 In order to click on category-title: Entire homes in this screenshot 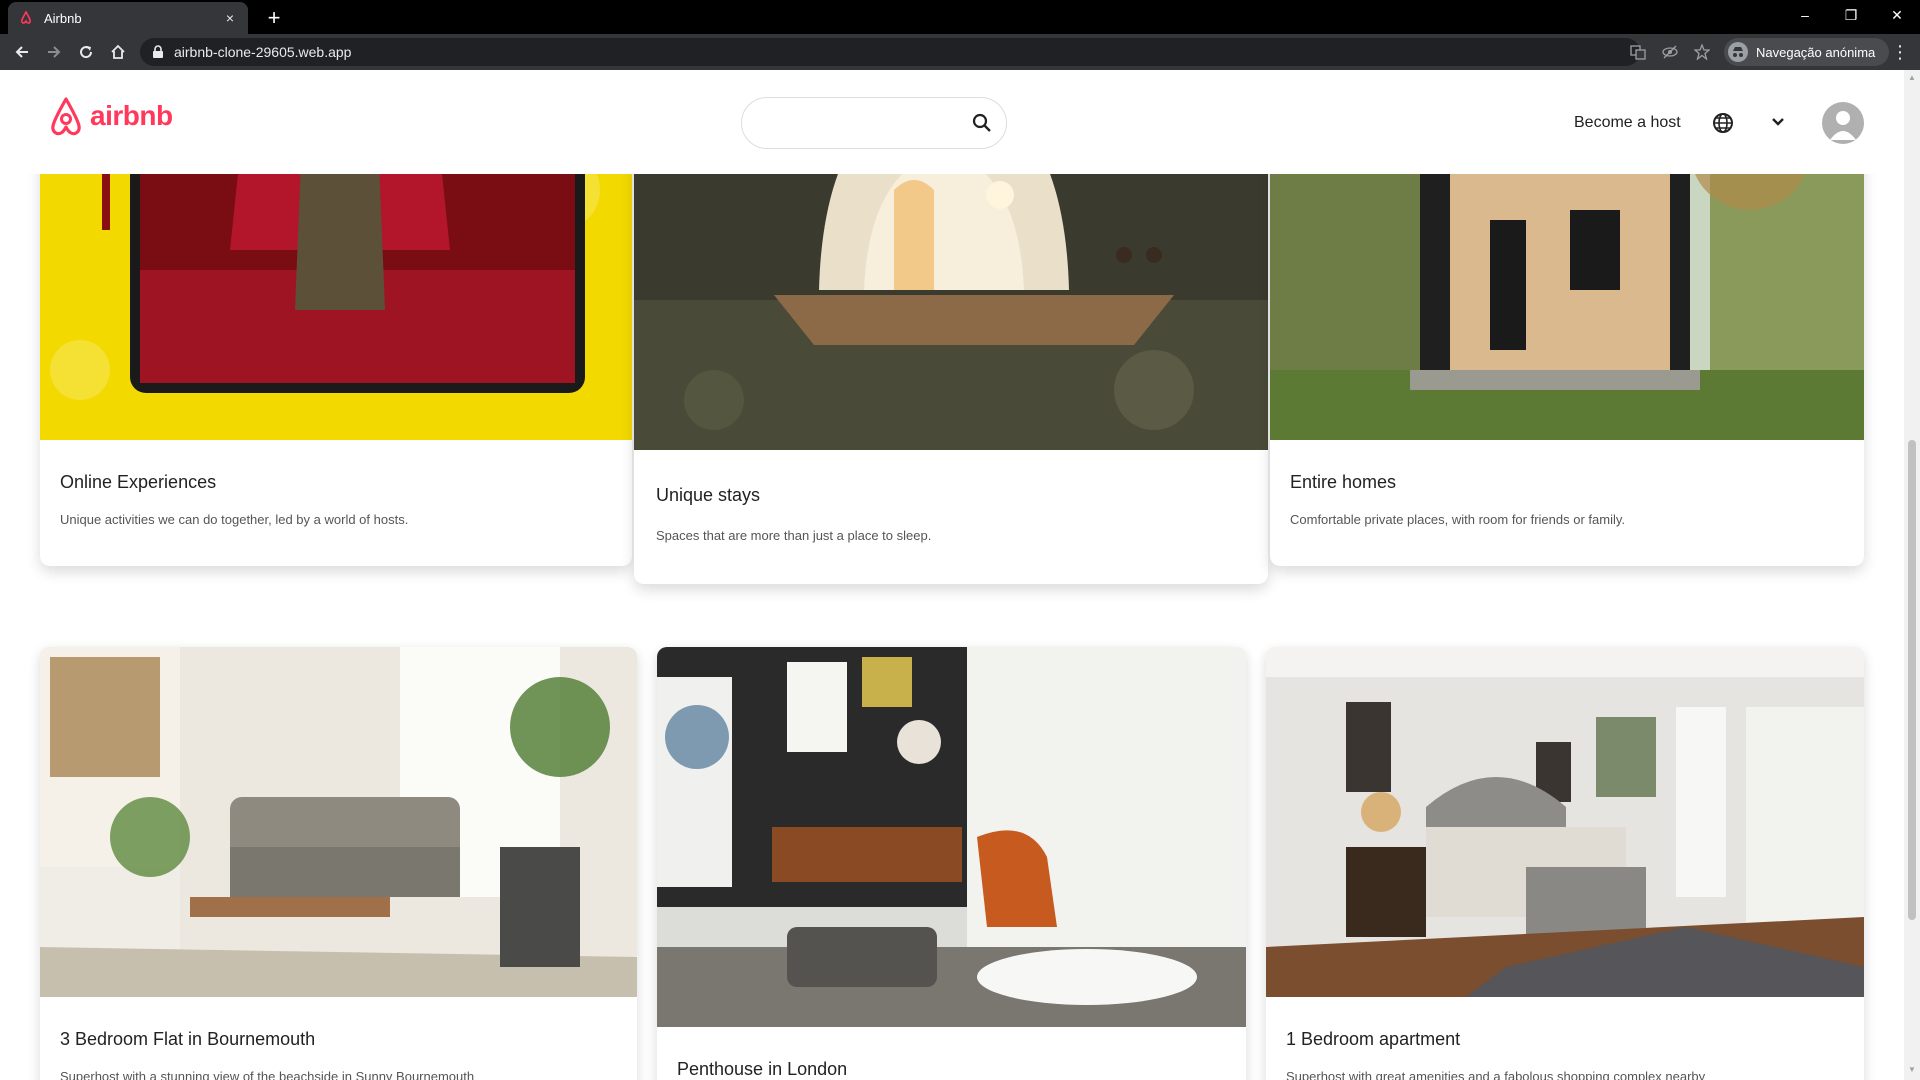, I will do `click(1343, 482)`.